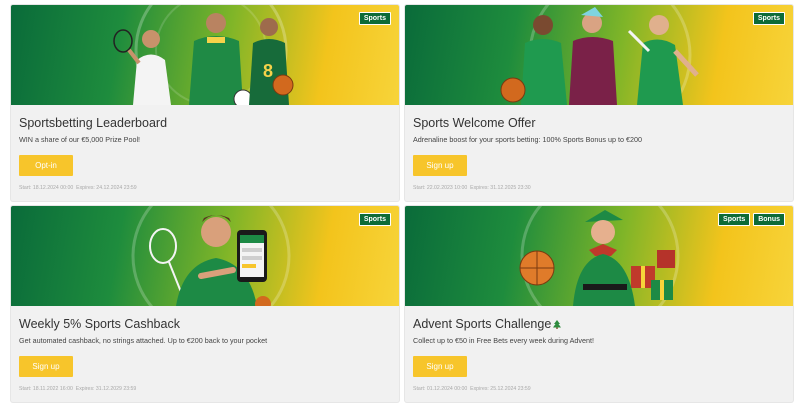 This screenshot has width=800, height=405. What do you see at coordinates (474, 123) in the screenshot?
I see `promo-title: Sports Welcome Offer` at bounding box center [474, 123].